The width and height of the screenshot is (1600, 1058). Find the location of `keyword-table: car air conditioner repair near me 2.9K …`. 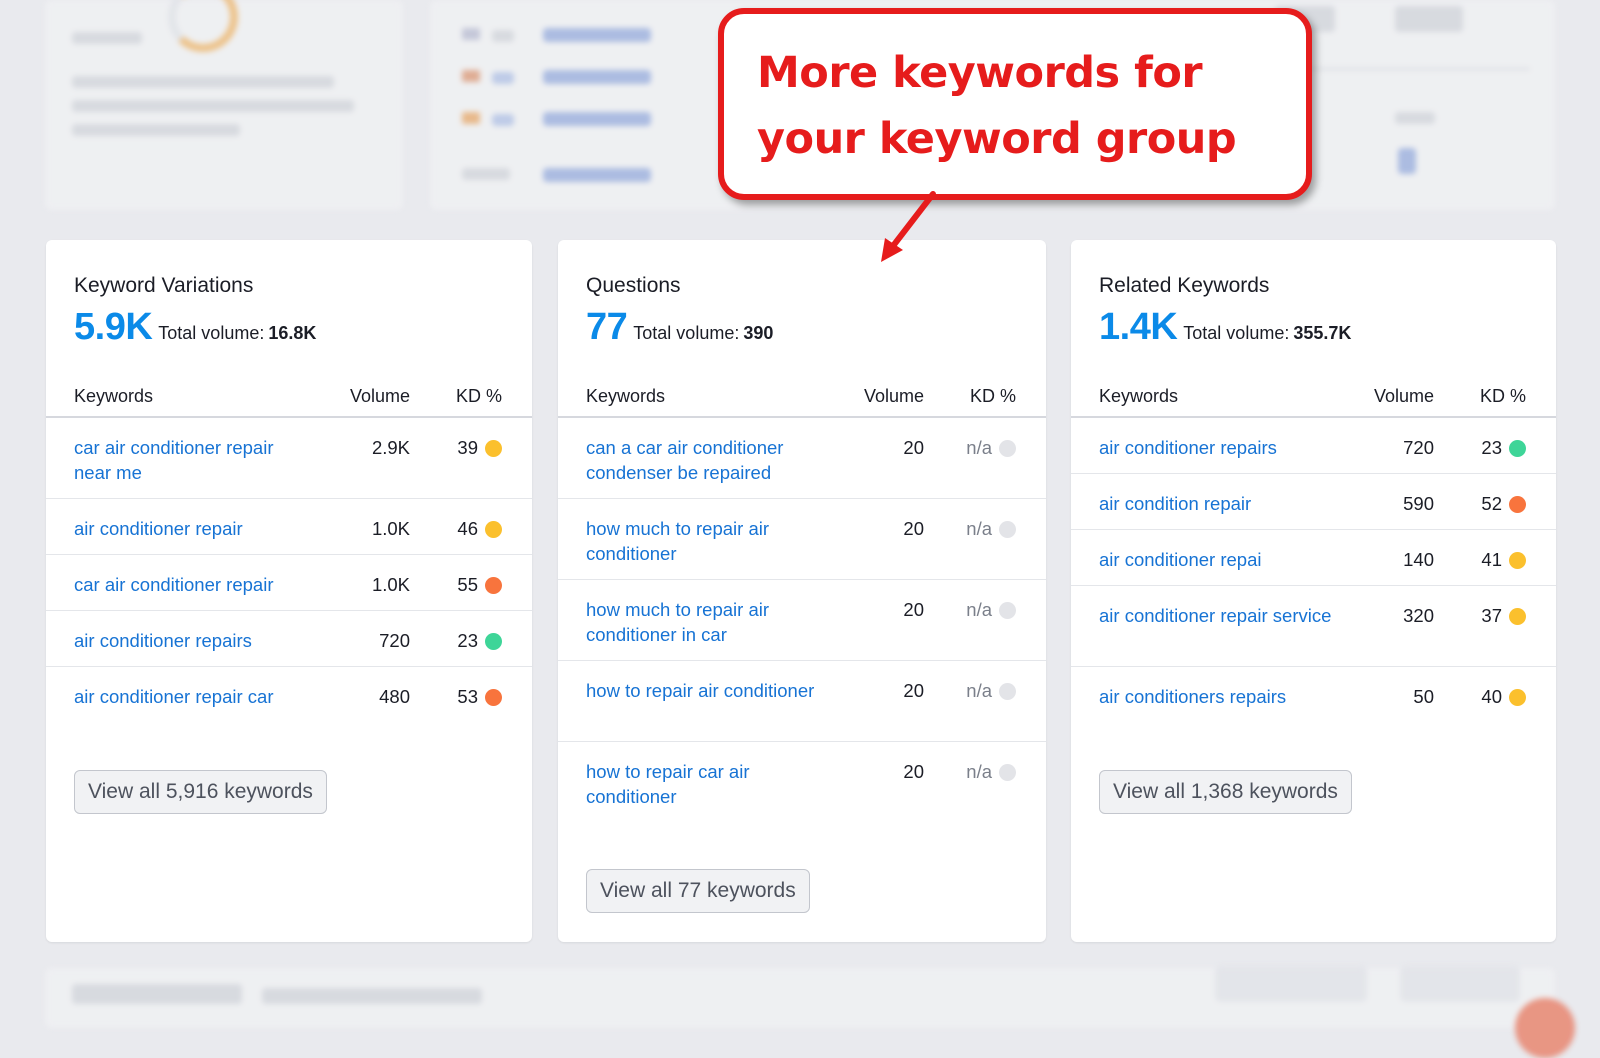

keyword-table: car air conditioner repair near me 2.9K … is located at coordinates (289, 570).